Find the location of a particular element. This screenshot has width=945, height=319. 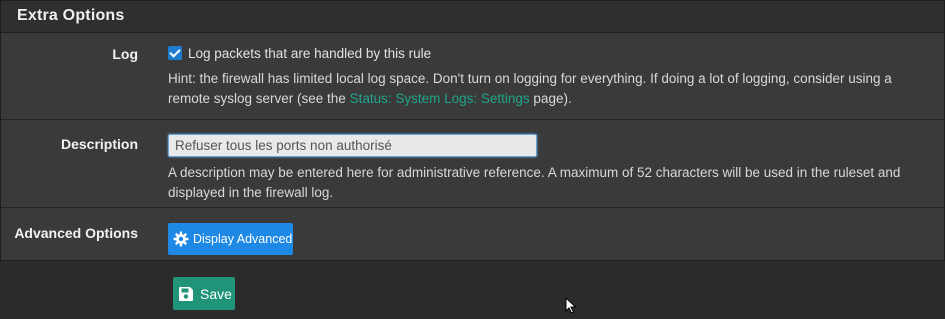

advanced-options-label: Advanced Options is located at coordinates (76, 233).